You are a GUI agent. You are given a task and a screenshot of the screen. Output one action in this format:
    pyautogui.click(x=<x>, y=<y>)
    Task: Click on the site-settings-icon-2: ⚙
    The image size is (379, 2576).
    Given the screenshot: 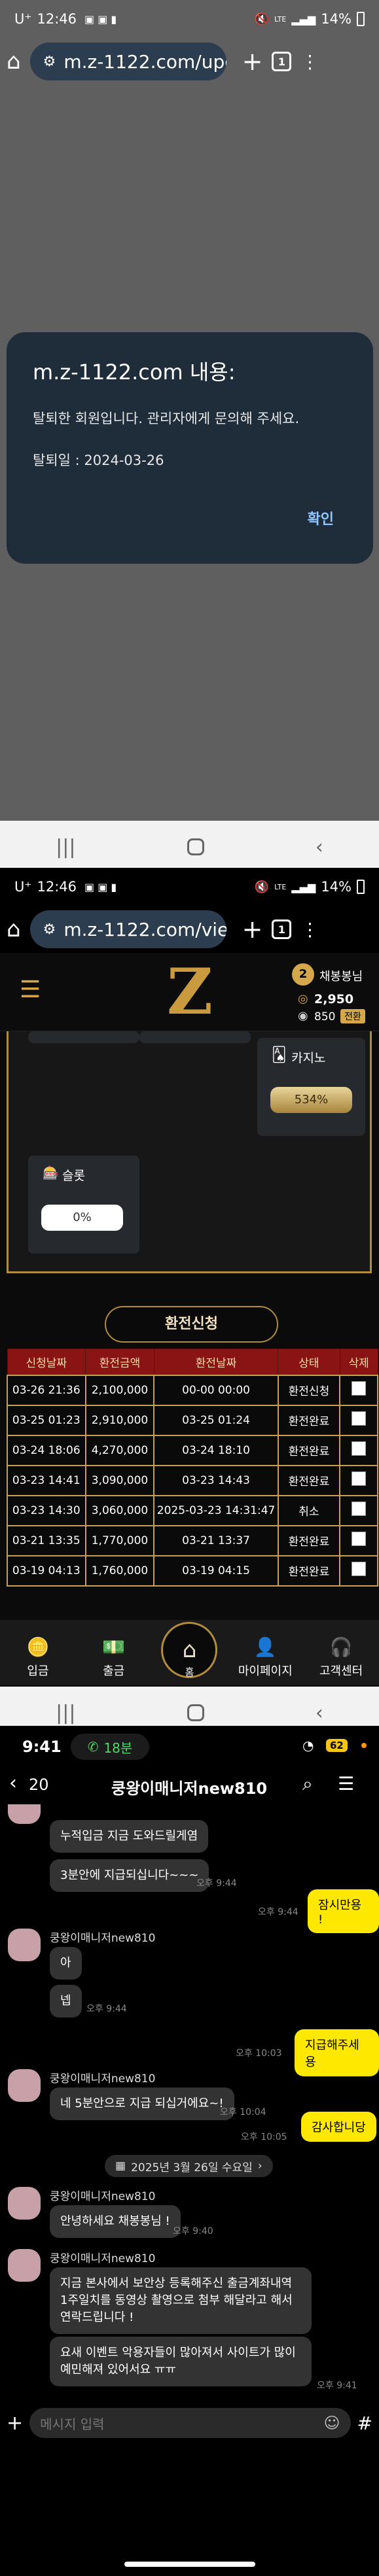 What is the action you would take?
    pyautogui.click(x=49, y=930)
    